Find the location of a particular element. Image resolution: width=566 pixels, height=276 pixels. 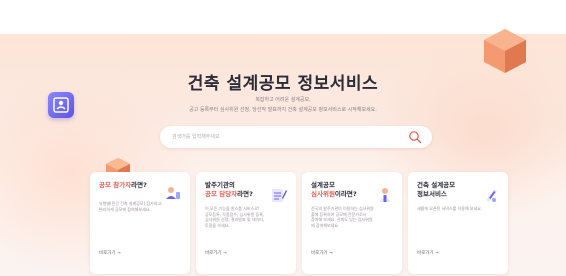

card-title: 발주기관의 공모 담당자라면? is located at coordinates (229, 189).